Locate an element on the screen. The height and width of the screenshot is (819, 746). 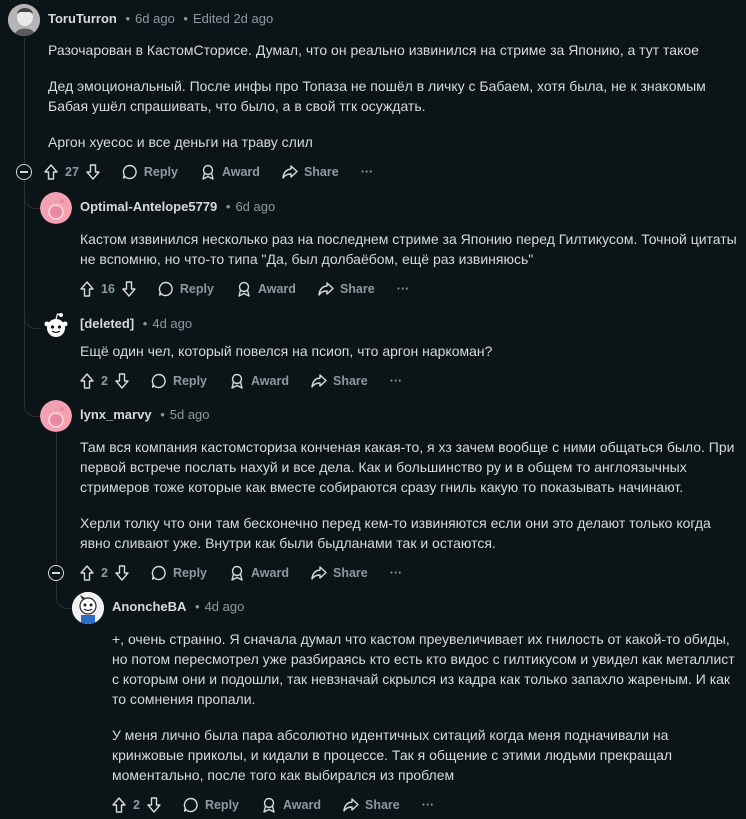
comment-meta: Optimal-Antelope5779 • 6d ago is located at coordinates (178, 206).